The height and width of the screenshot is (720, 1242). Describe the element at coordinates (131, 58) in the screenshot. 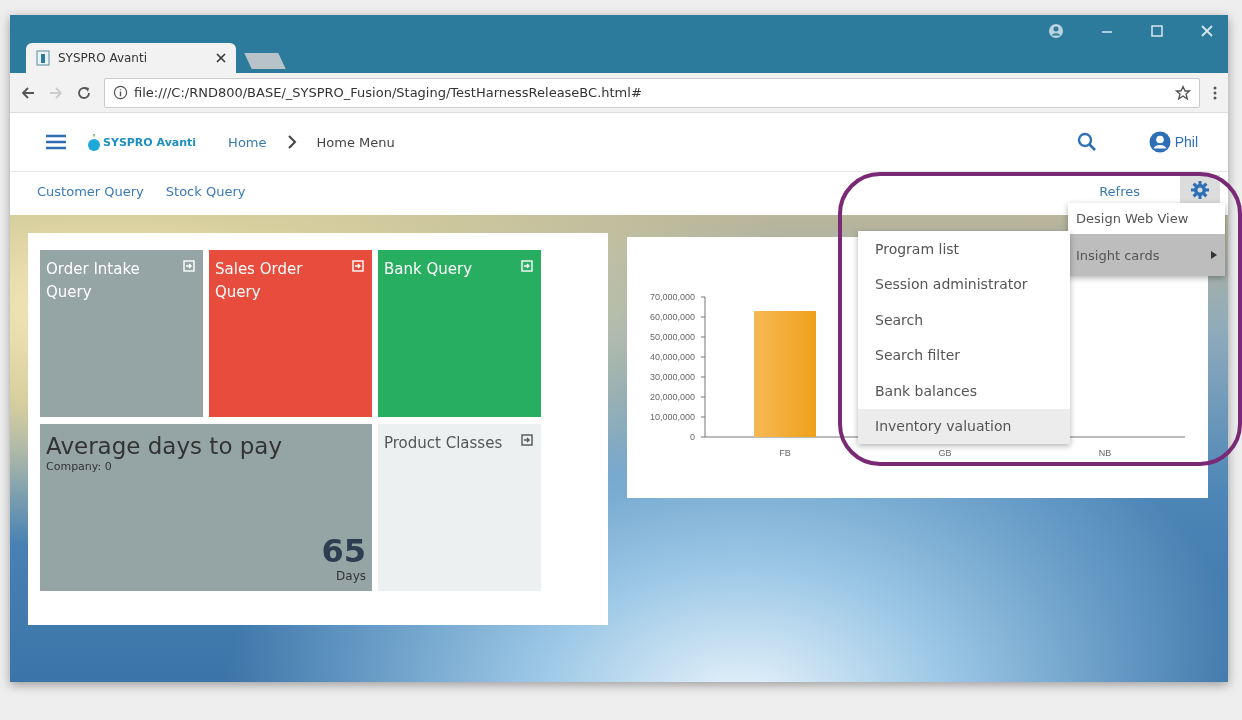

I see `browser-tab: SYSPRO Avanti` at that location.